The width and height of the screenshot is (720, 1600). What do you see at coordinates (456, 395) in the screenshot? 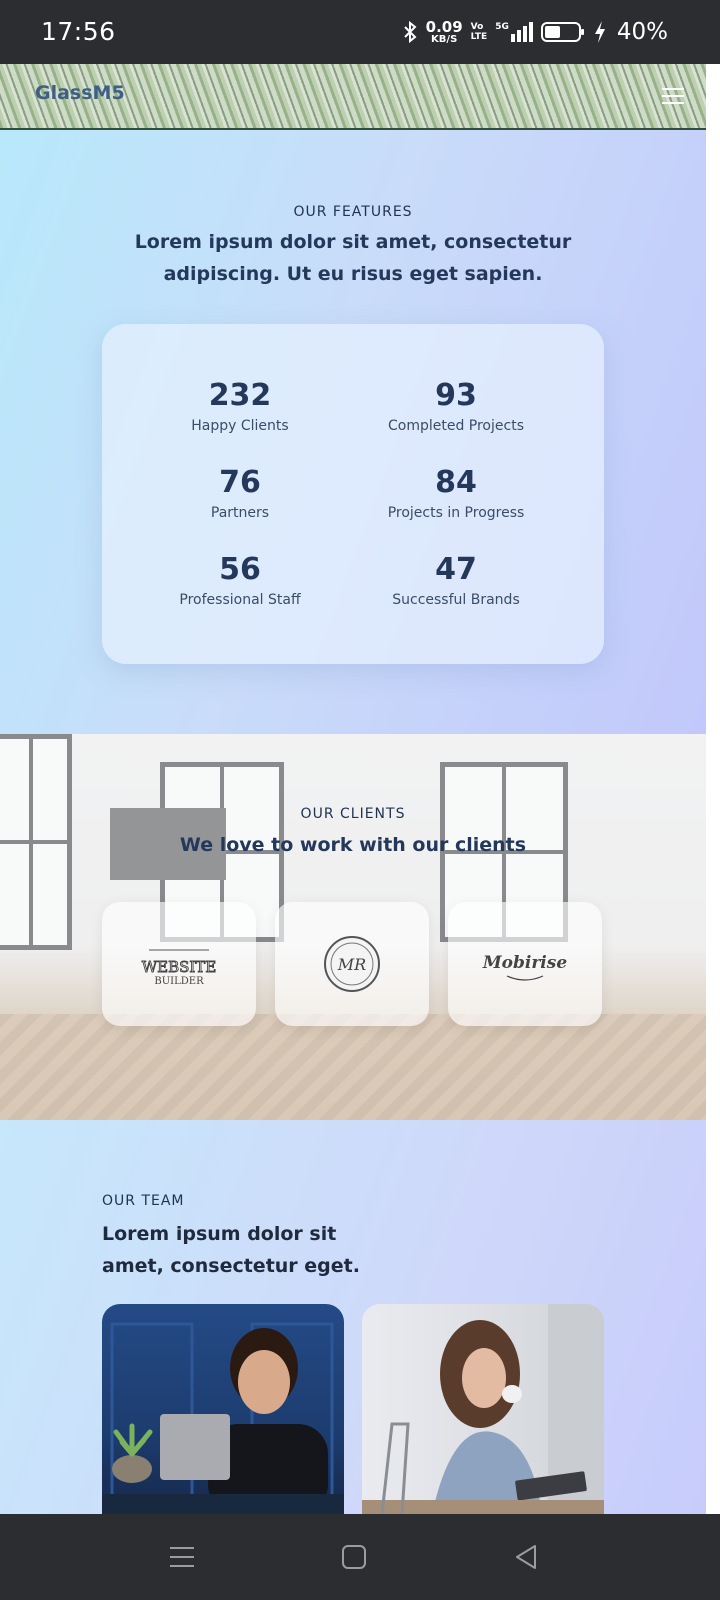
I see `stat-value: 93` at bounding box center [456, 395].